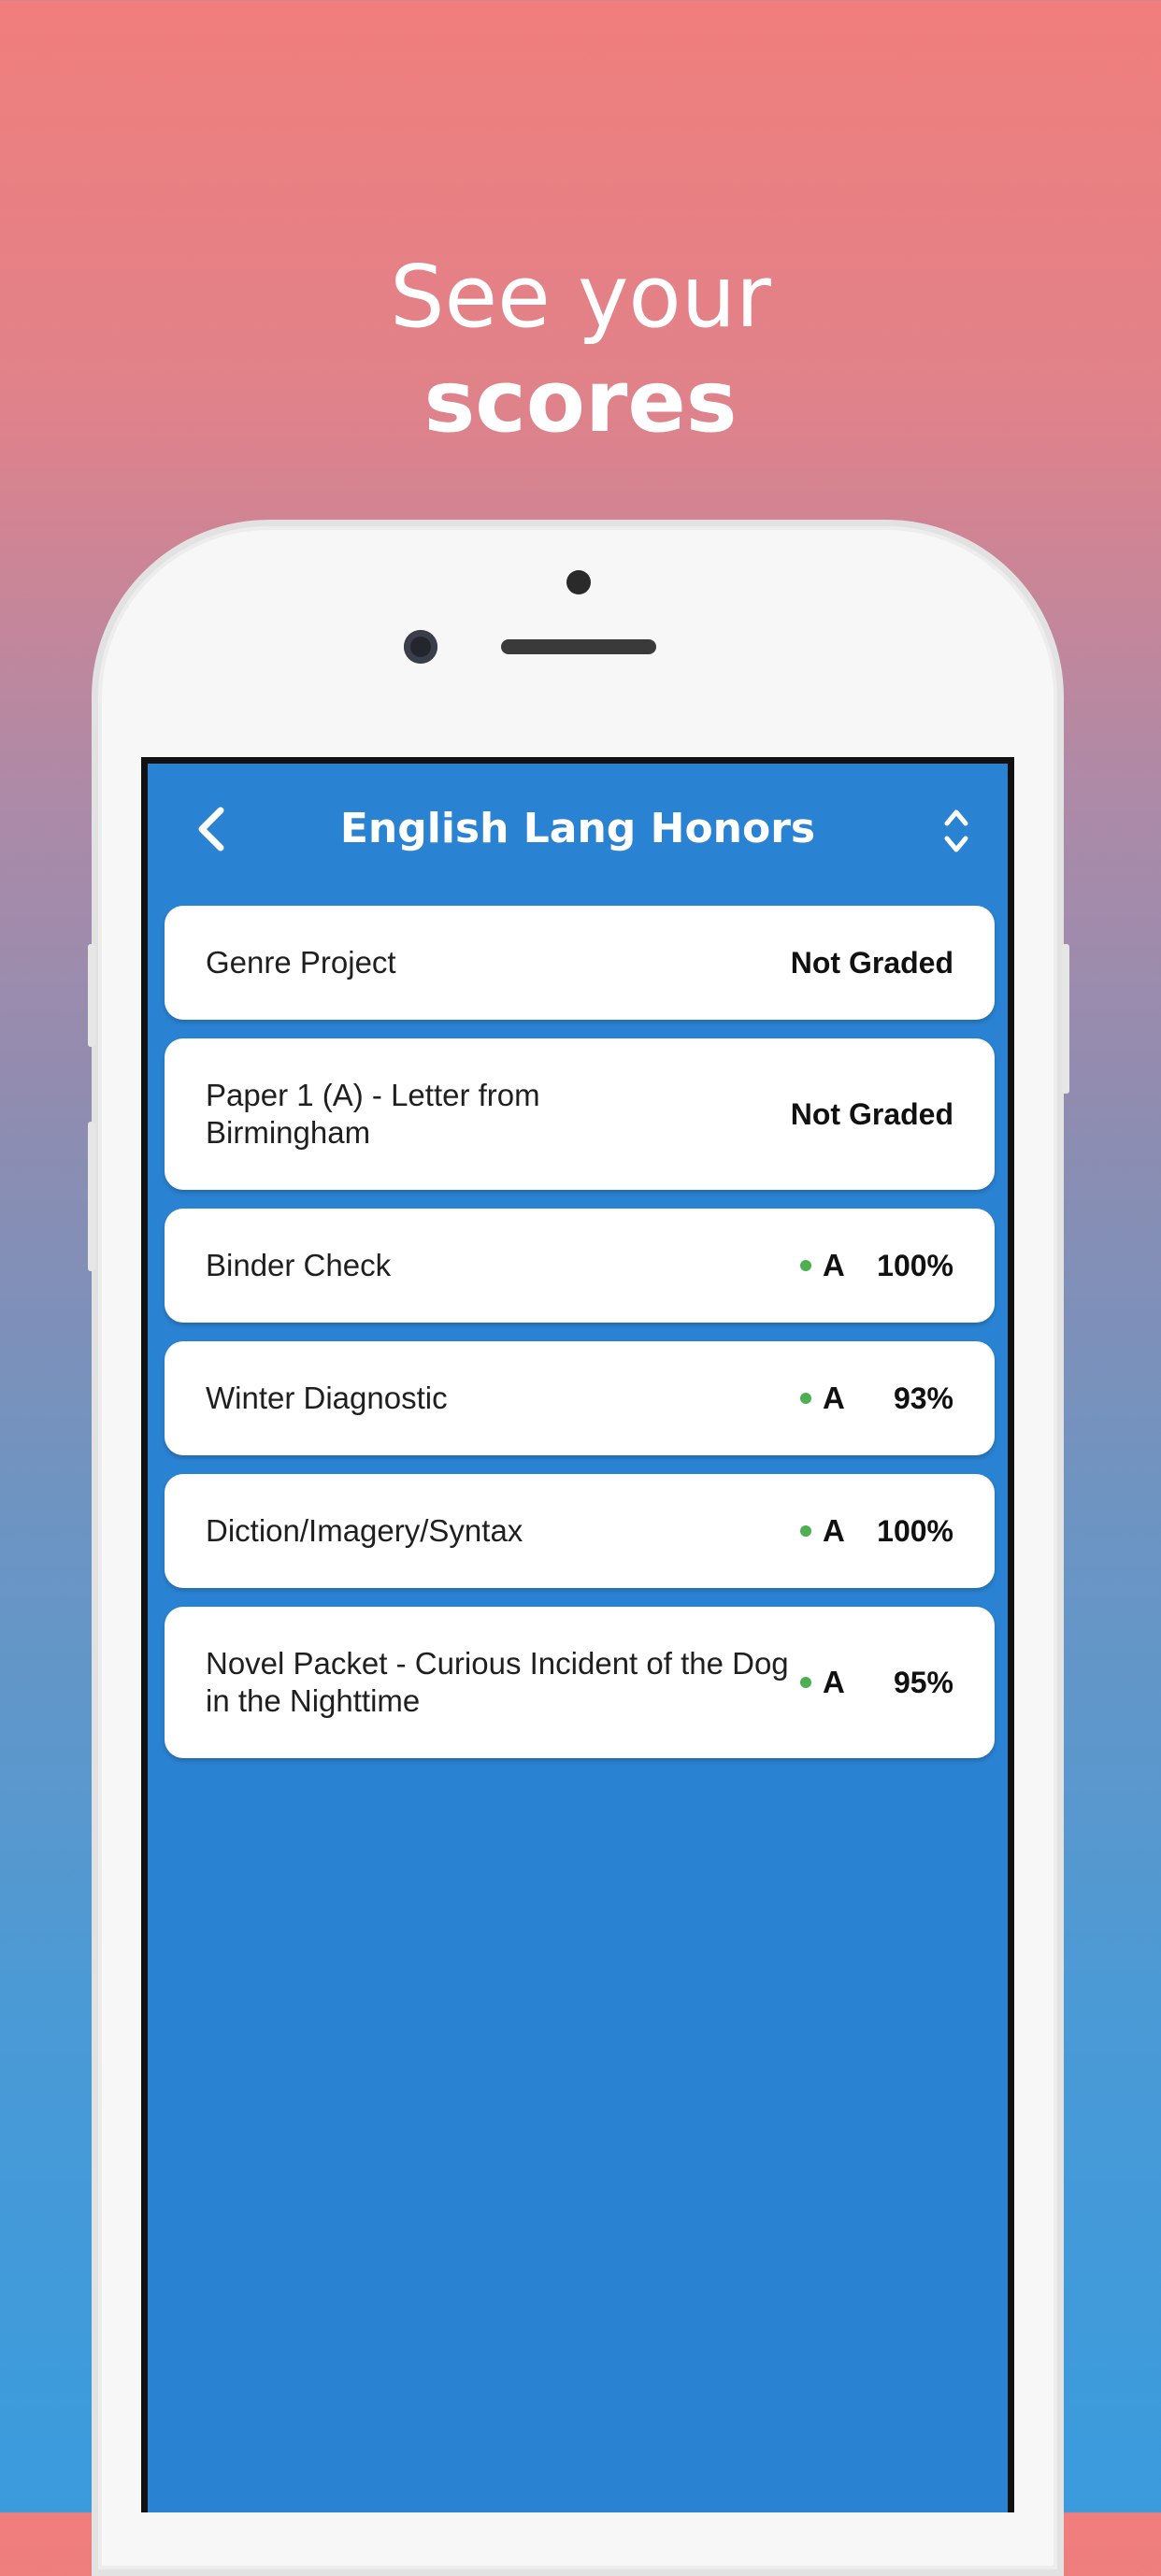 The height and width of the screenshot is (2576, 1161). I want to click on headline-line2: scores, so click(580, 401).